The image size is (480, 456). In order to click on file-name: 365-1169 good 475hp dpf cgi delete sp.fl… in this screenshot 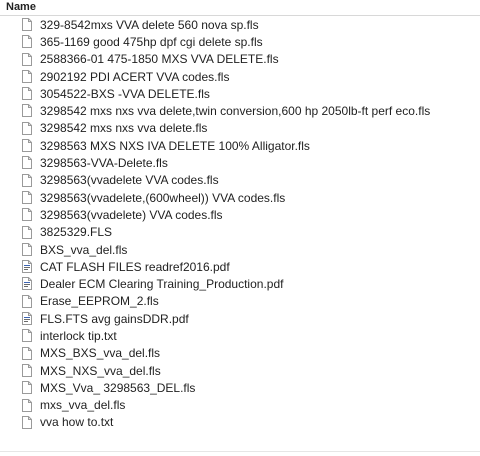, I will do `click(151, 41)`.